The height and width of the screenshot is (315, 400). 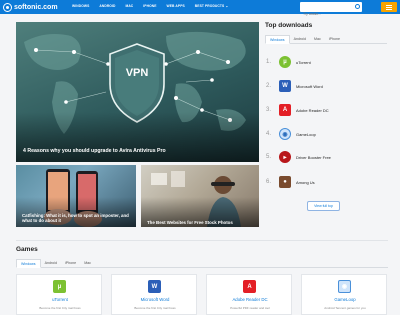 I want to click on search-box, so click(x=331, y=10).